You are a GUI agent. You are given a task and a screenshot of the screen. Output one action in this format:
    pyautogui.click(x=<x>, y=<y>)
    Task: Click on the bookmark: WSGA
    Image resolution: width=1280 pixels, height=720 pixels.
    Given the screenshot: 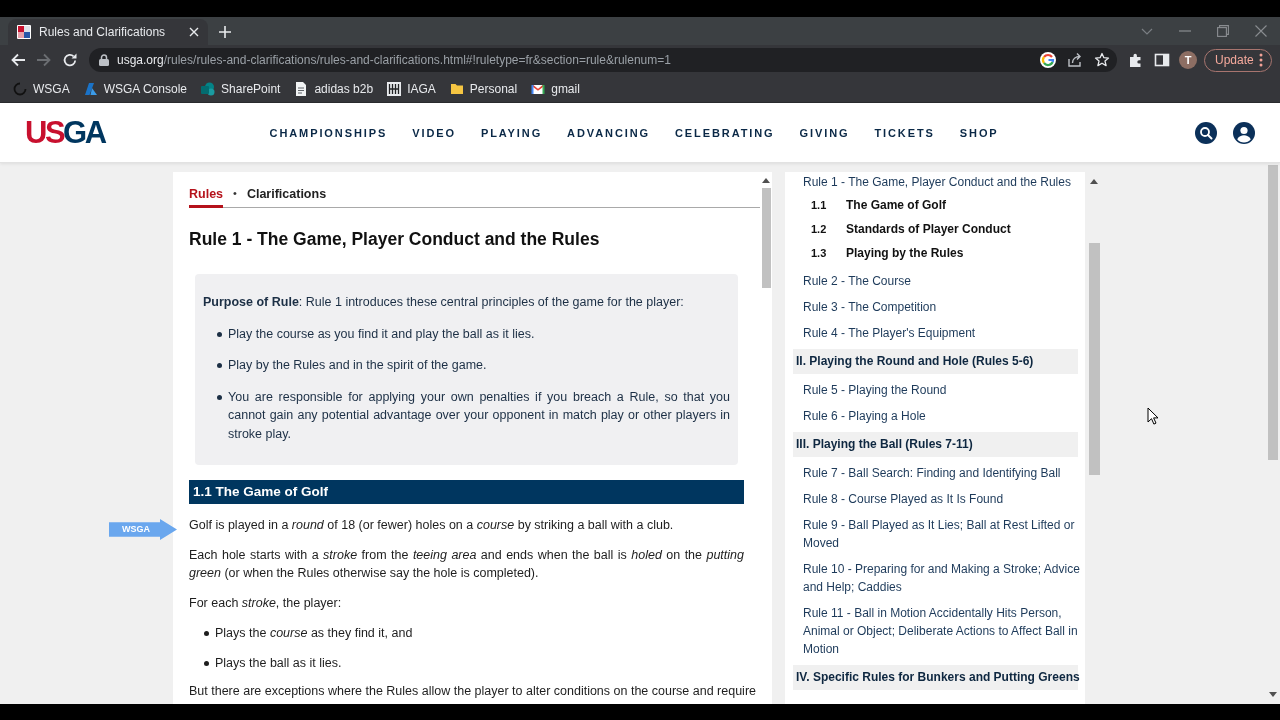 What is the action you would take?
    pyautogui.click(x=41, y=88)
    